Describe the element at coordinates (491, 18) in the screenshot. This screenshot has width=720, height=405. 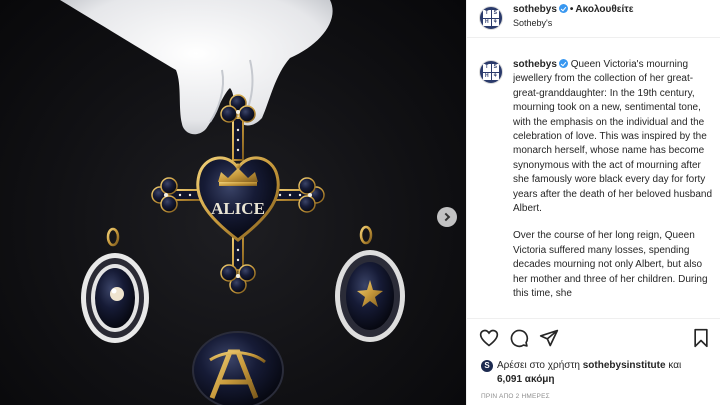
I see `avatar: T S H ⚘` at that location.